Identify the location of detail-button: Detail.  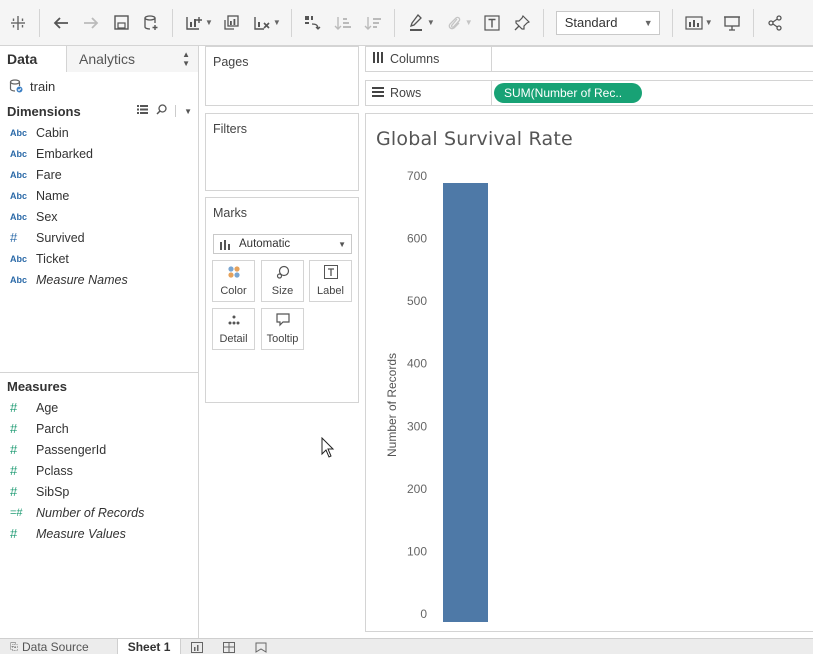
(233, 329).